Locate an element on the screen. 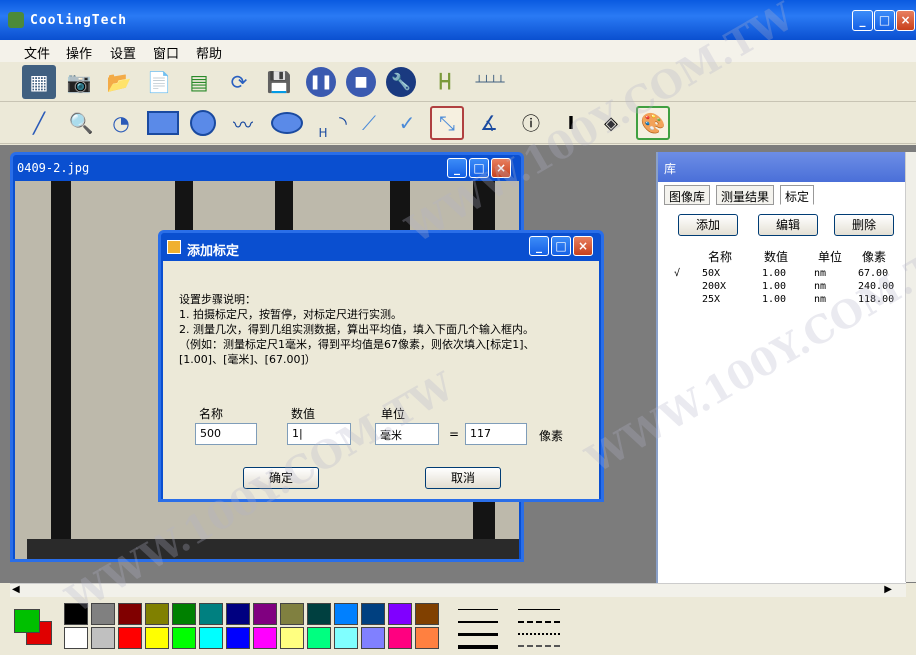 The height and width of the screenshot is (655, 916). pixels-field: 117 is located at coordinates (496, 434).